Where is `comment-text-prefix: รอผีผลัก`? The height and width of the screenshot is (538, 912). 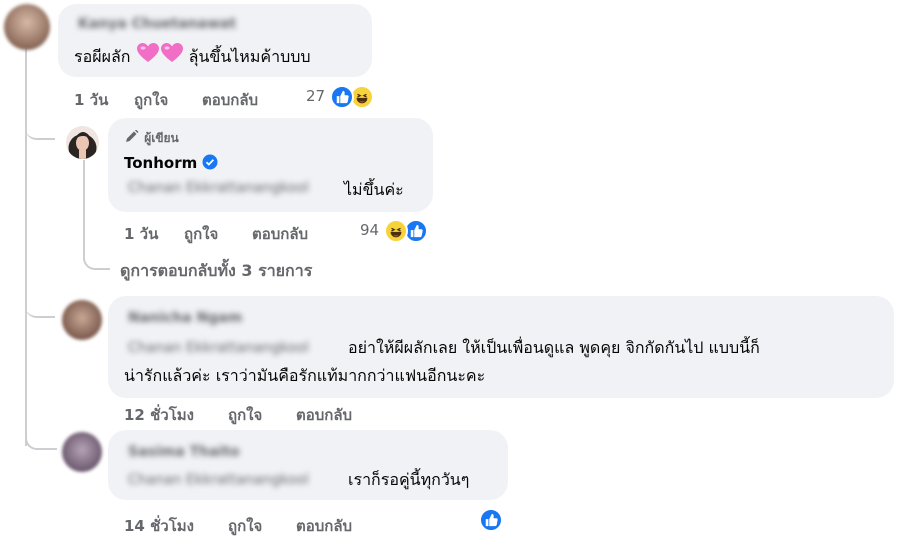 comment-text-prefix: รอผีผลัก is located at coordinates (102, 56).